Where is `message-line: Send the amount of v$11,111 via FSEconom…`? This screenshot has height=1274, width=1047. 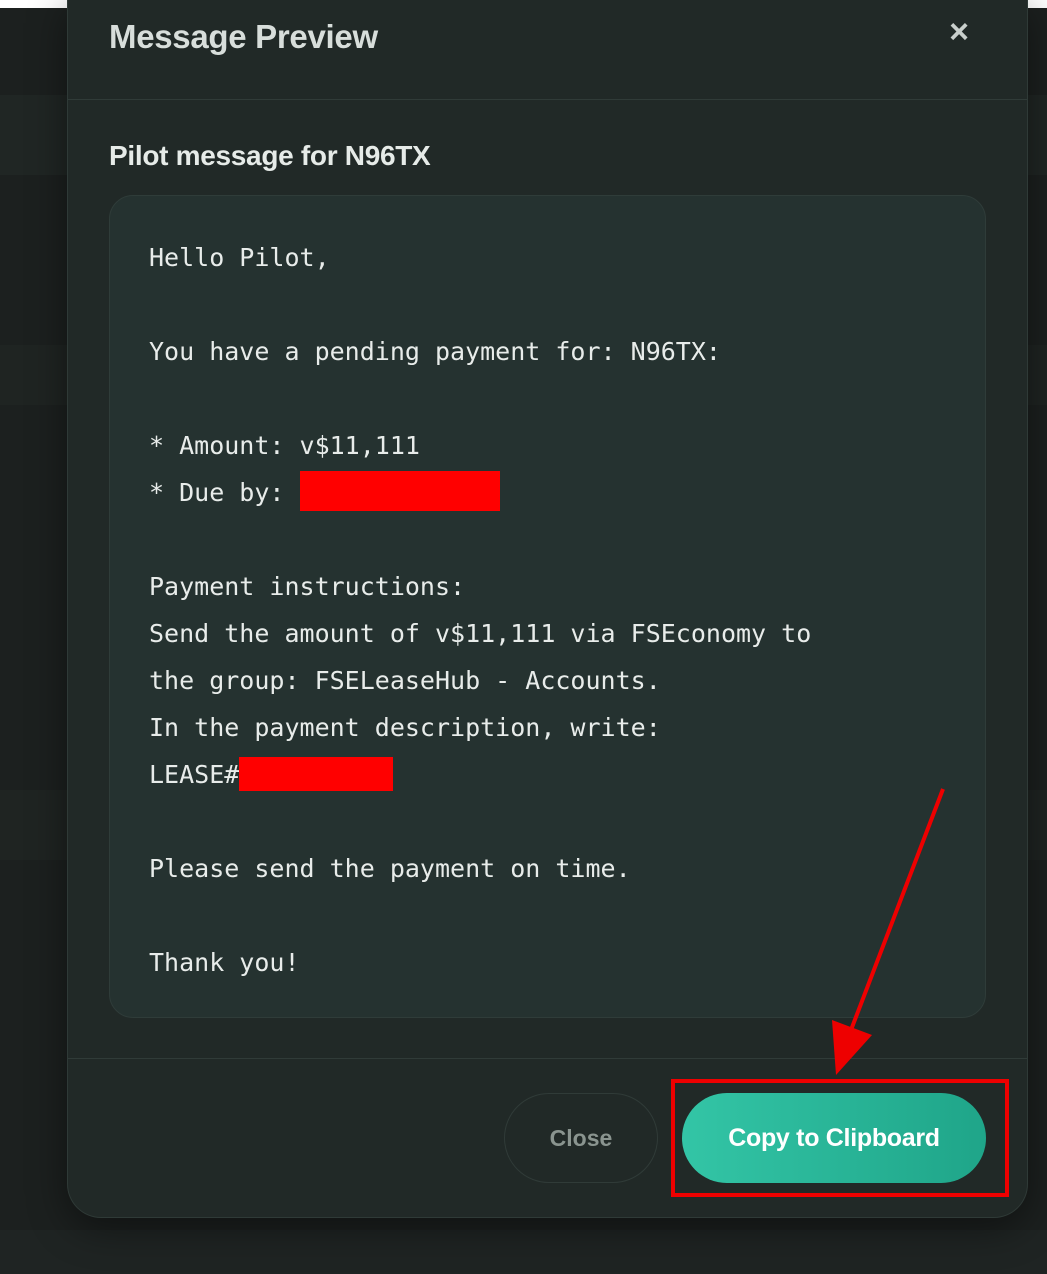
message-line: Send the amount of v$11,111 via FSEconom… is located at coordinates (480, 633).